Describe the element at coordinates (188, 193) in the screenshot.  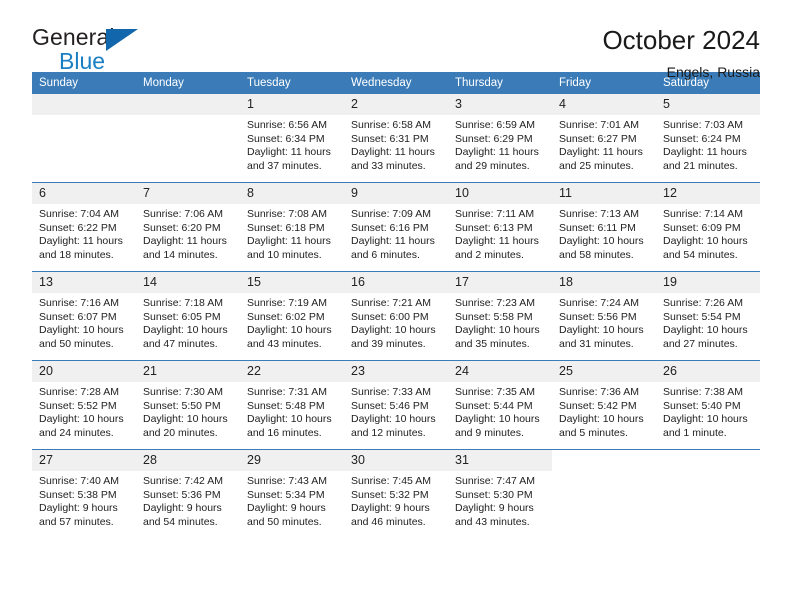
I see `day-number: 7` at that location.